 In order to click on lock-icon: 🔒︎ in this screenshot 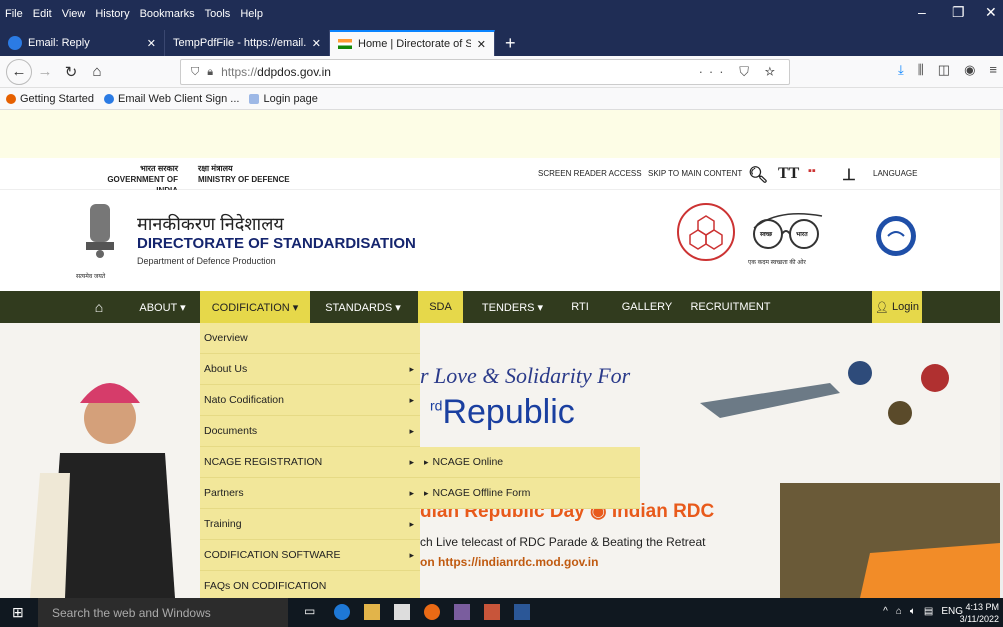, I will do `click(210, 72)`.